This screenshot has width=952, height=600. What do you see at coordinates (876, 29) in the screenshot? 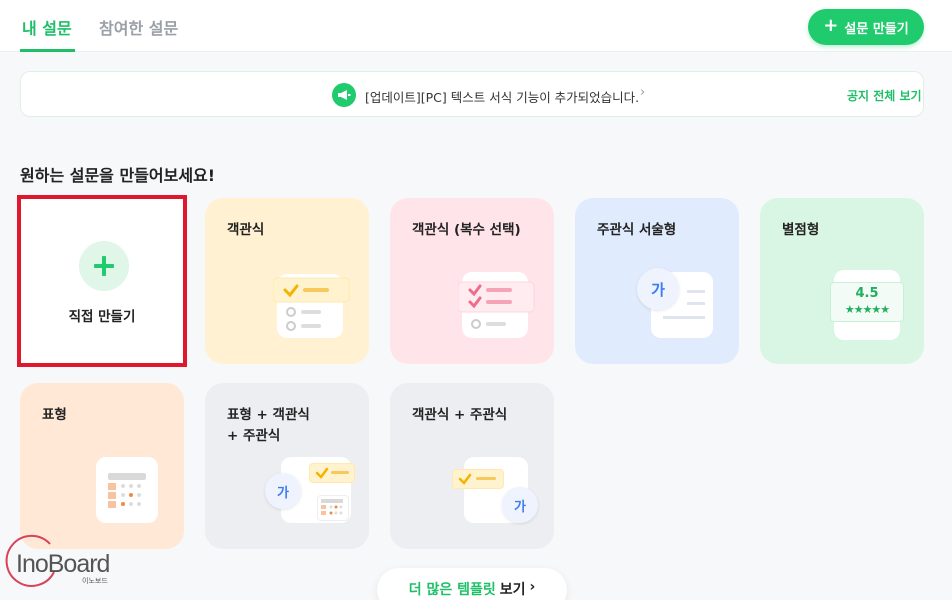
I see `create-survey-label: 설문 만들기` at bounding box center [876, 29].